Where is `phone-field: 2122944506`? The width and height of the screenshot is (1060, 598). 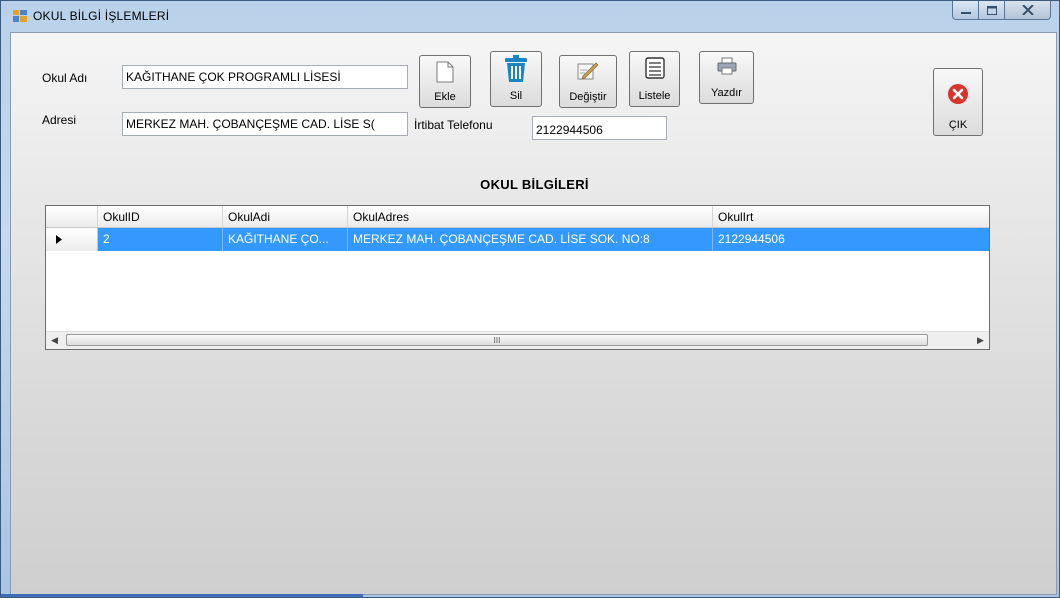
phone-field: 2122944506 is located at coordinates (599, 128).